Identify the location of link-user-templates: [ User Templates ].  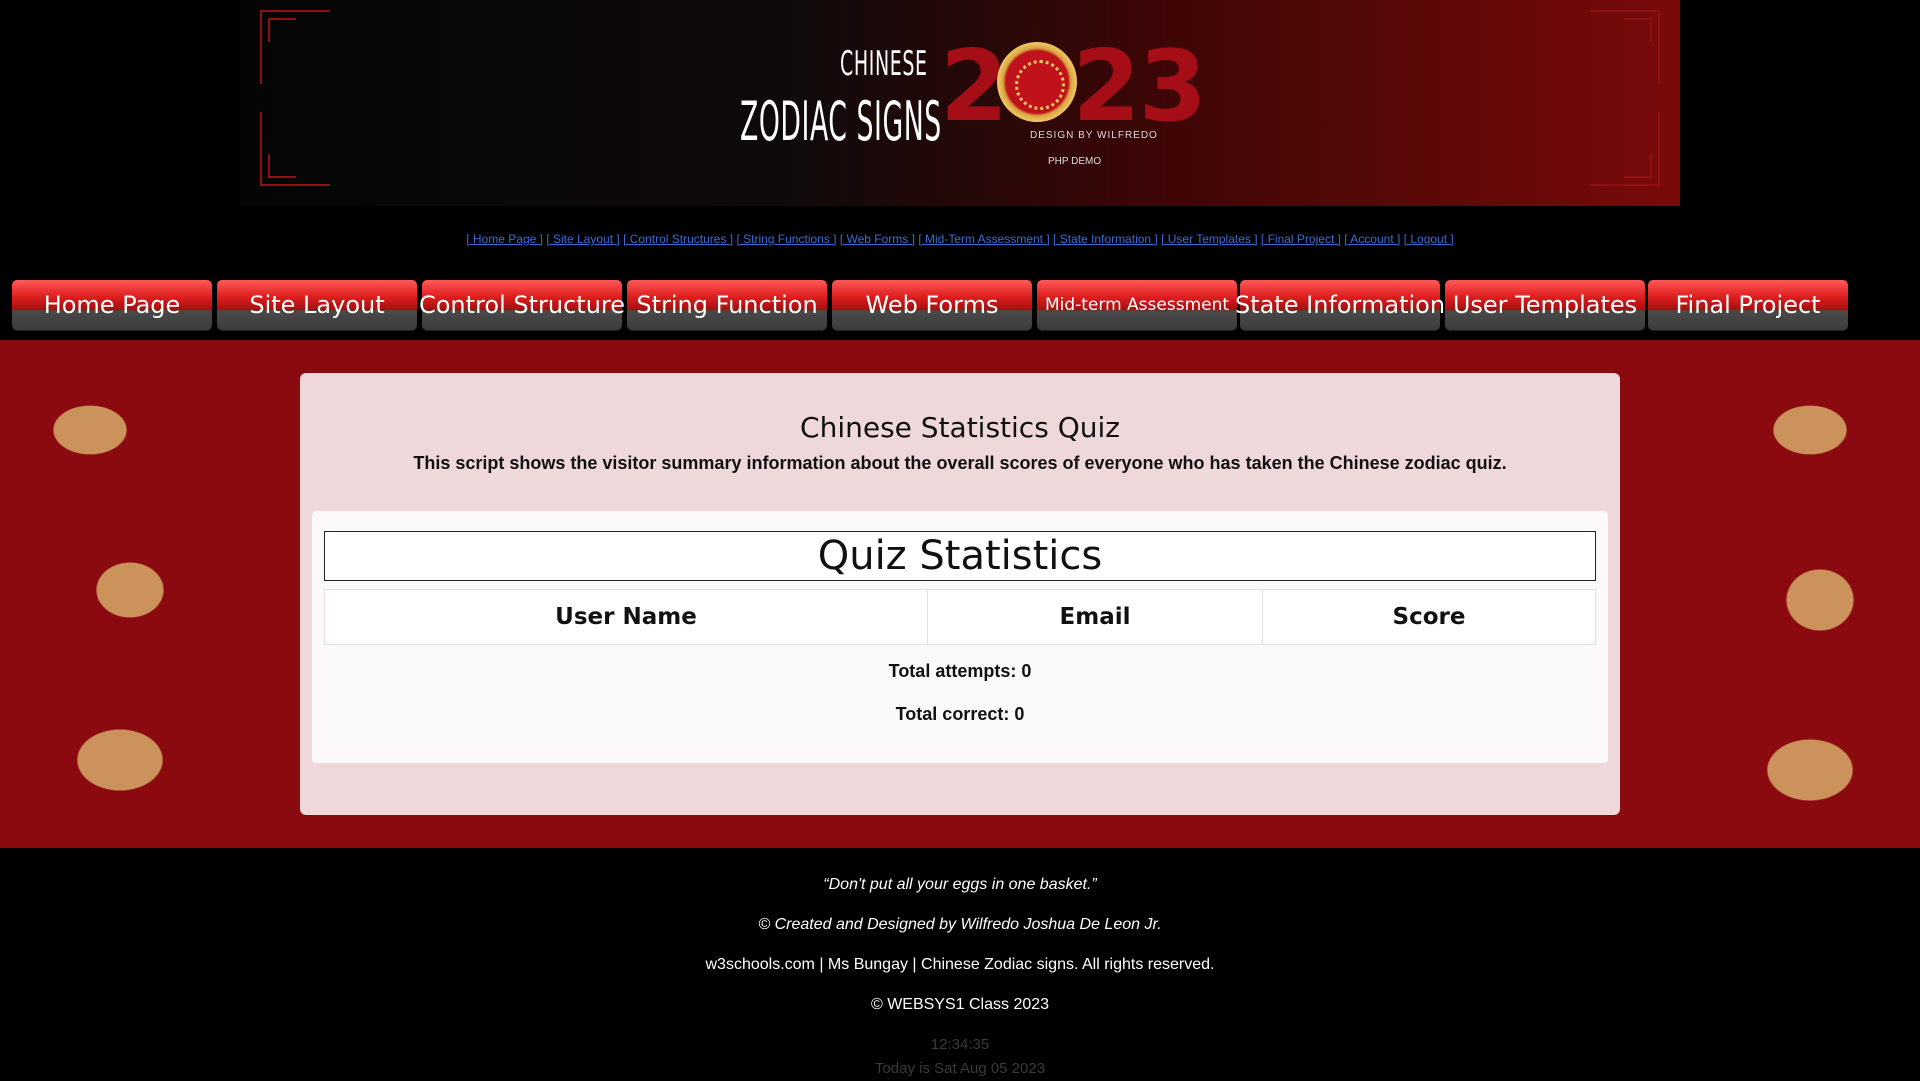
(1209, 239).